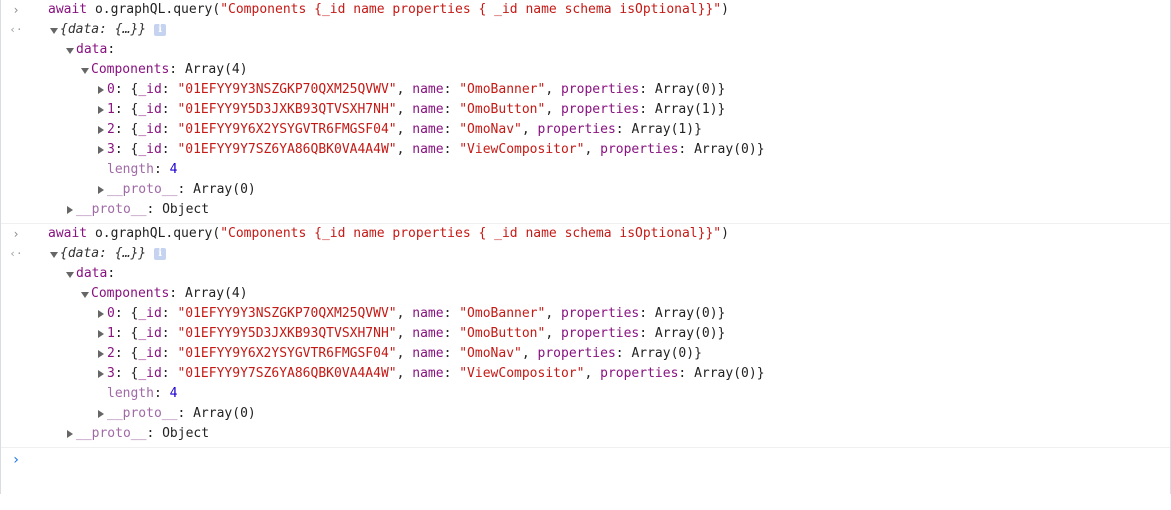 This screenshot has height=510, width=1171. I want to click on row-index: 2, so click(111, 129).